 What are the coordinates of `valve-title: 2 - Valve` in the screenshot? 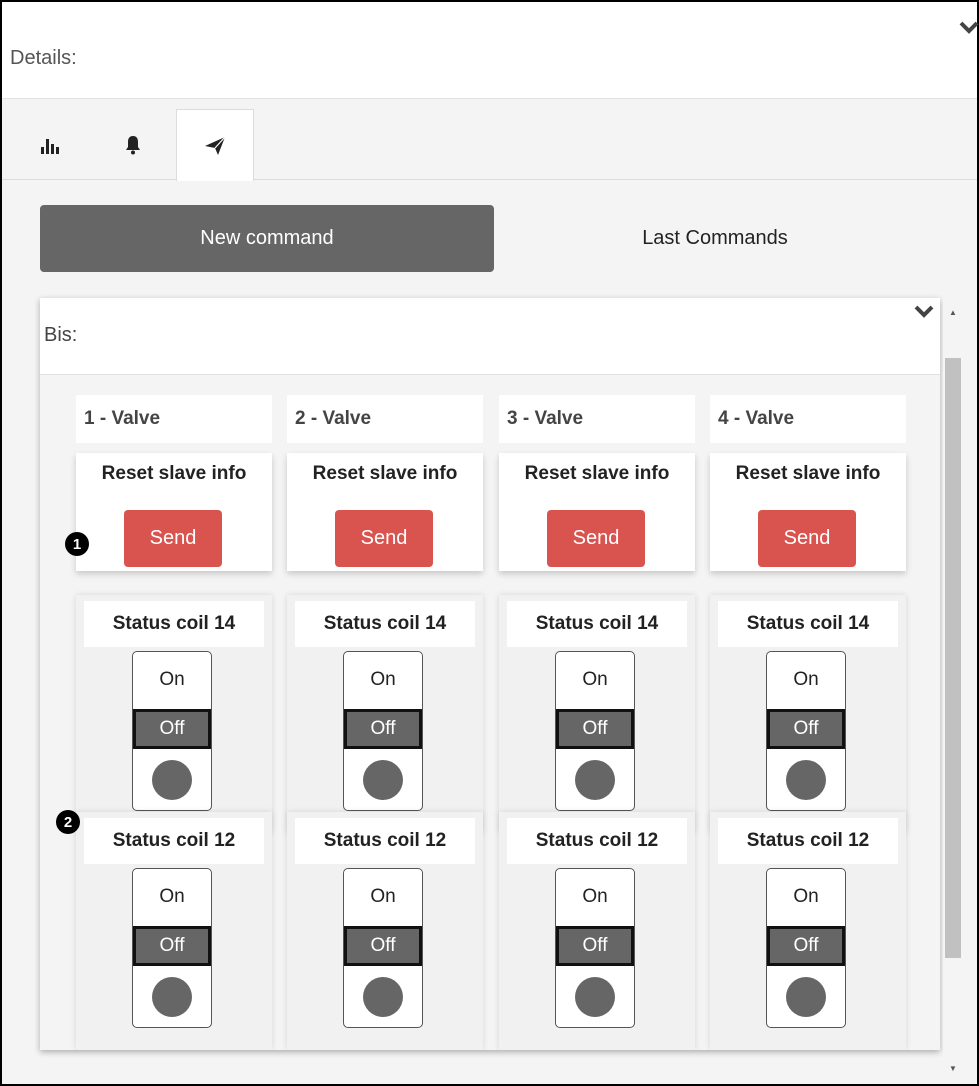 It's located at (385, 419).